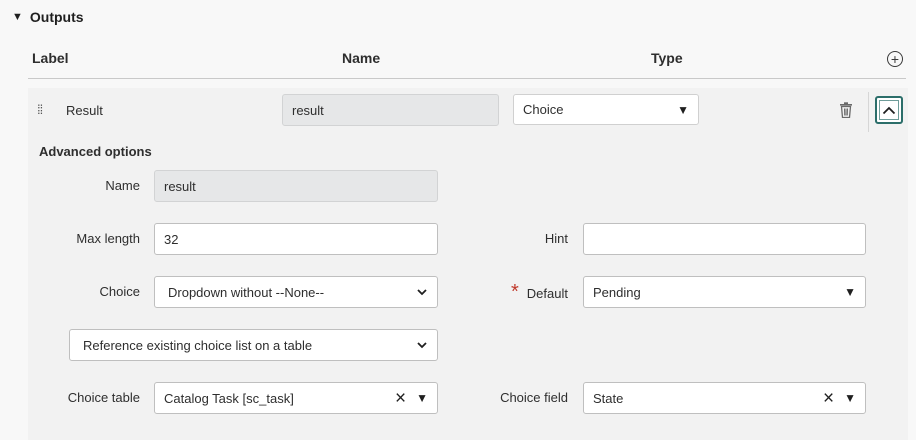 This screenshot has width=916, height=440. Describe the element at coordinates (50, 58) in the screenshot. I see `column-header-label: Label` at that location.